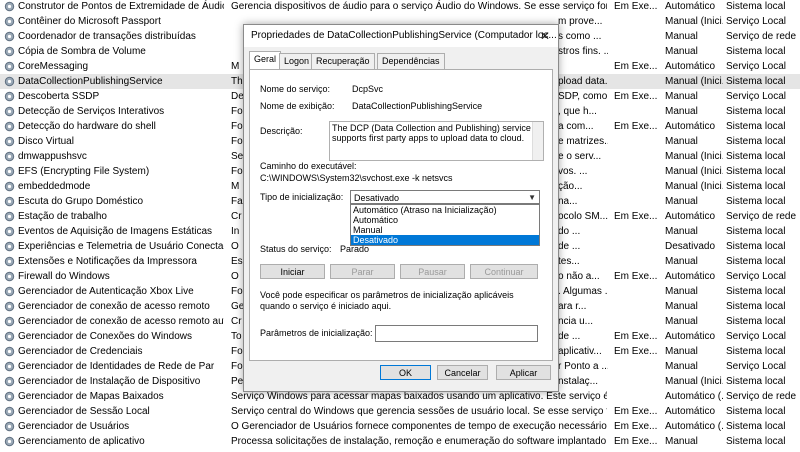 The width and height of the screenshot is (800, 452). I want to click on close-icon: ✕, so click(545, 36).